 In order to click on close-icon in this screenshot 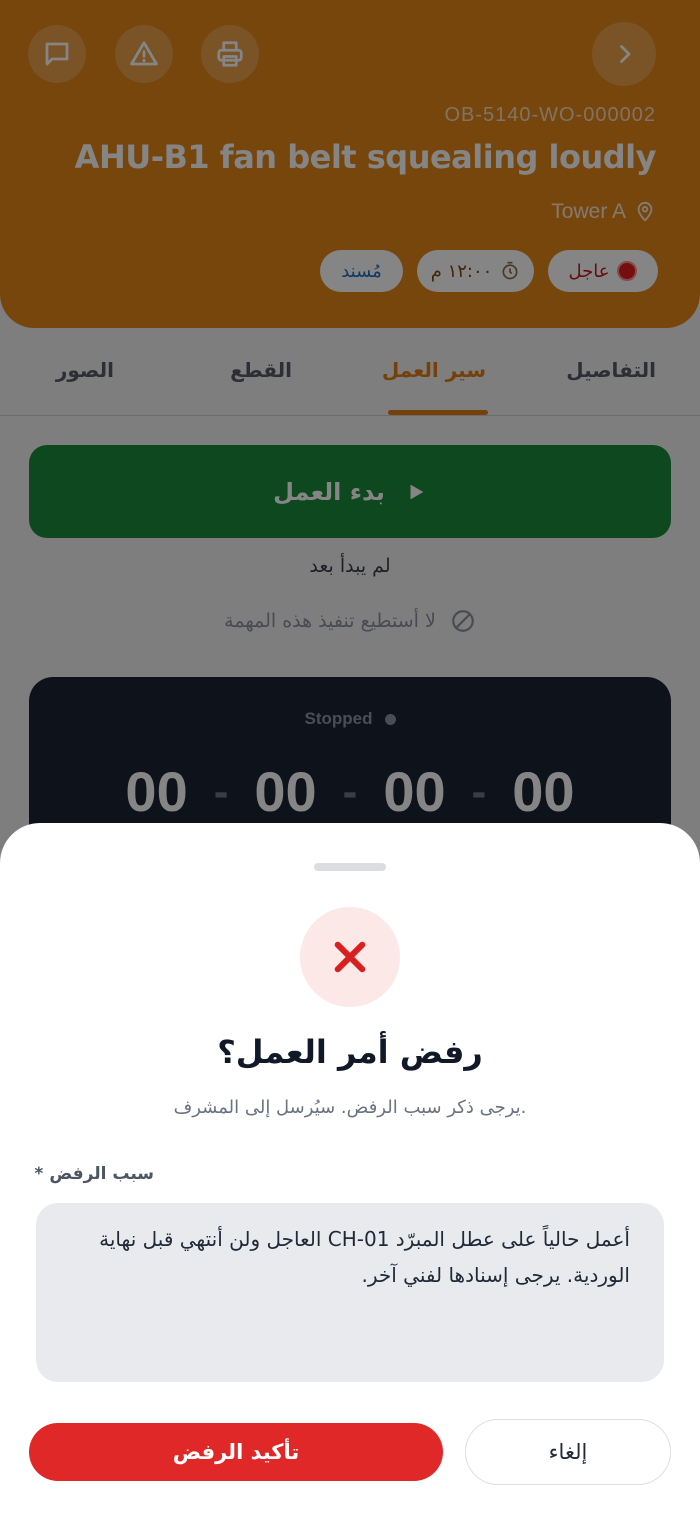, I will do `click(350, 957)`.